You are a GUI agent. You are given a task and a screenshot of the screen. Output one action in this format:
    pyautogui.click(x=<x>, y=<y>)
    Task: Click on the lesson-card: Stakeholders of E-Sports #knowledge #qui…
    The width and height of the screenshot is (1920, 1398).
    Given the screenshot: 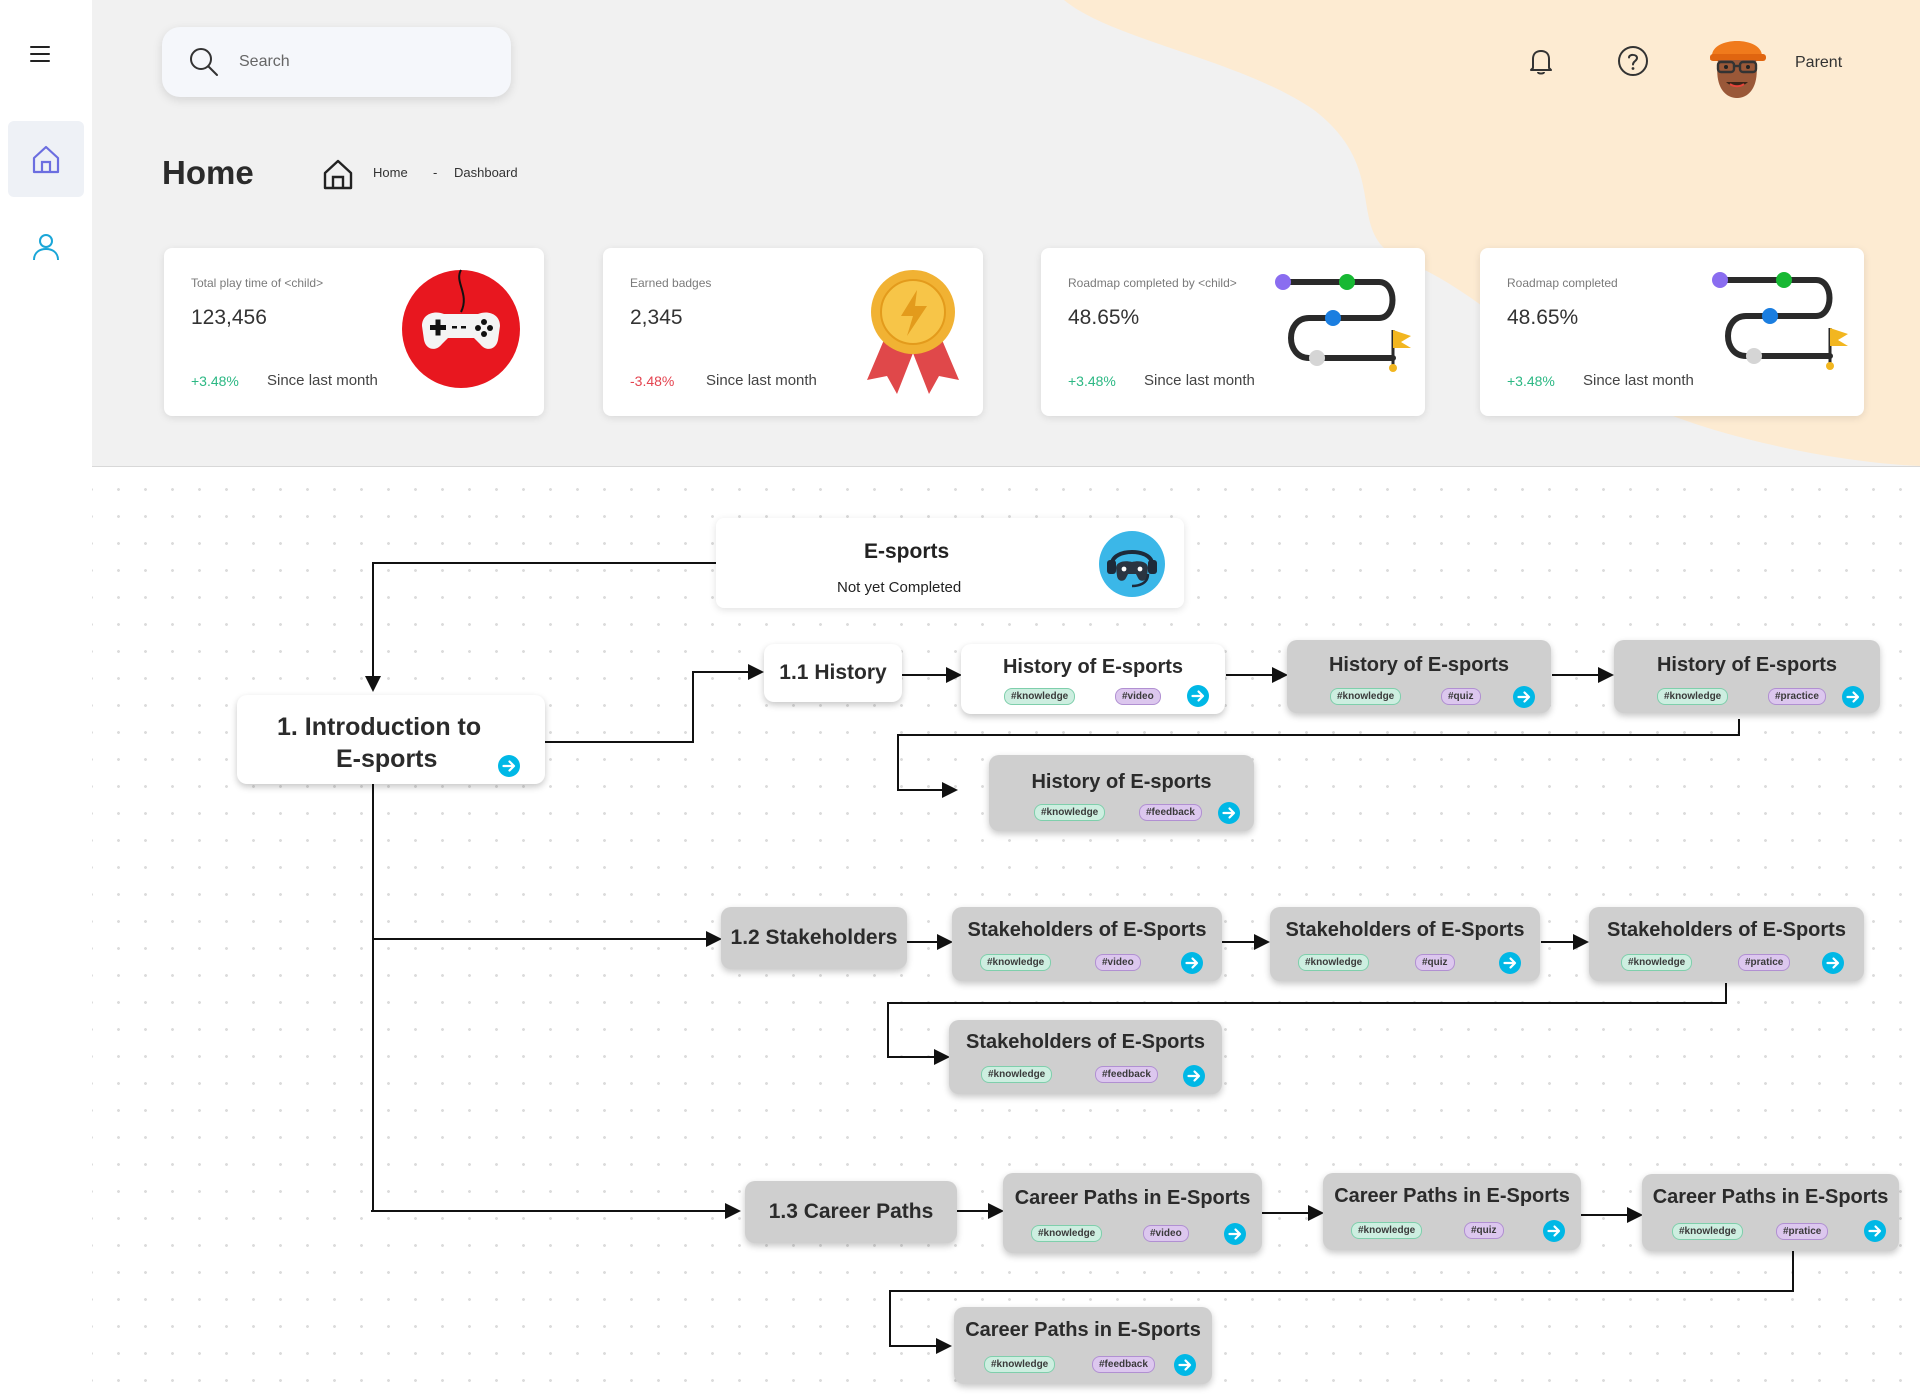 What is the action you would take?
    pyautogui.click(x=1405, y=944)
    